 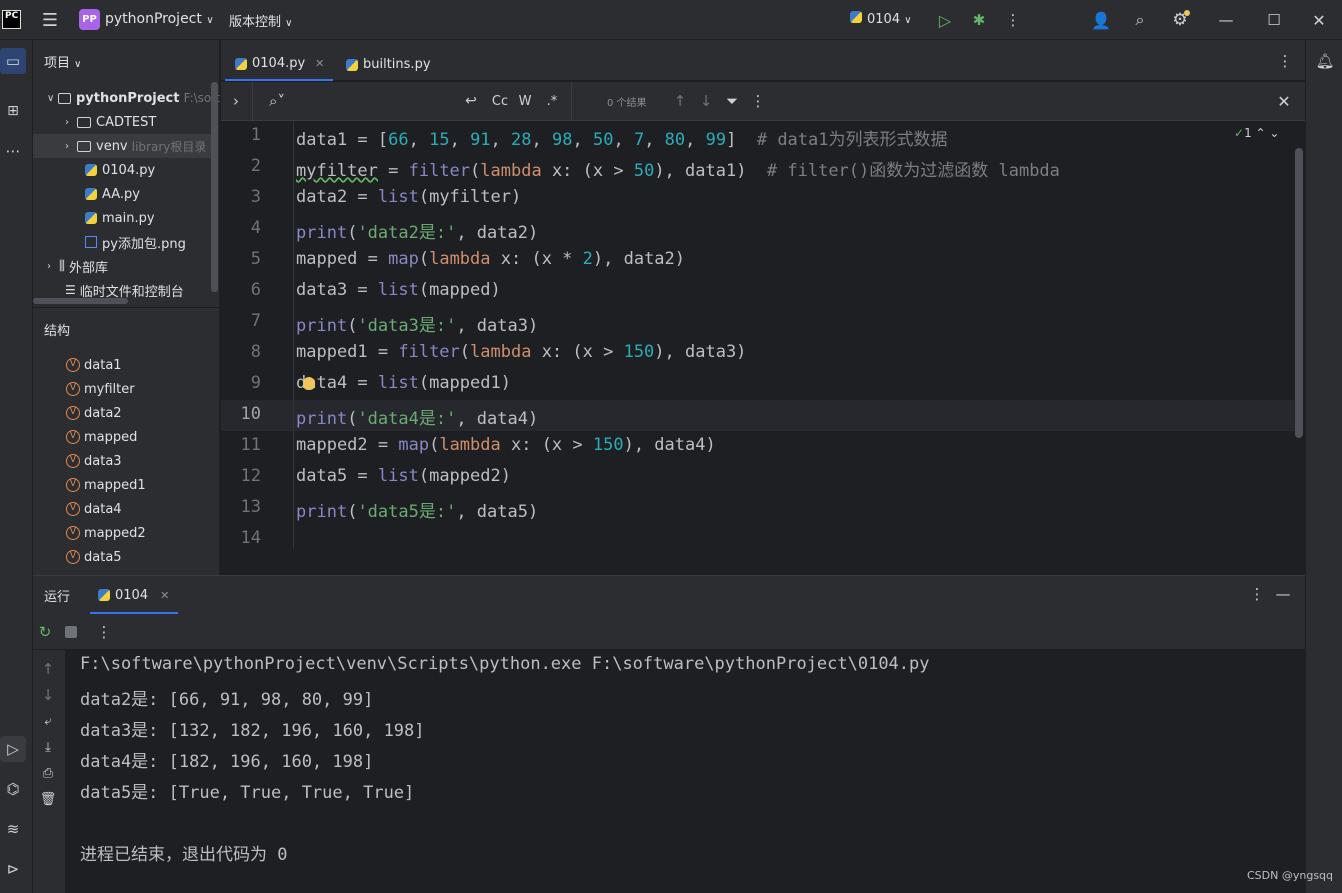 What do you see at coordinates (669, 632) in the screenshot?
I see `run-toolbar` at bounding box center [669, 632].